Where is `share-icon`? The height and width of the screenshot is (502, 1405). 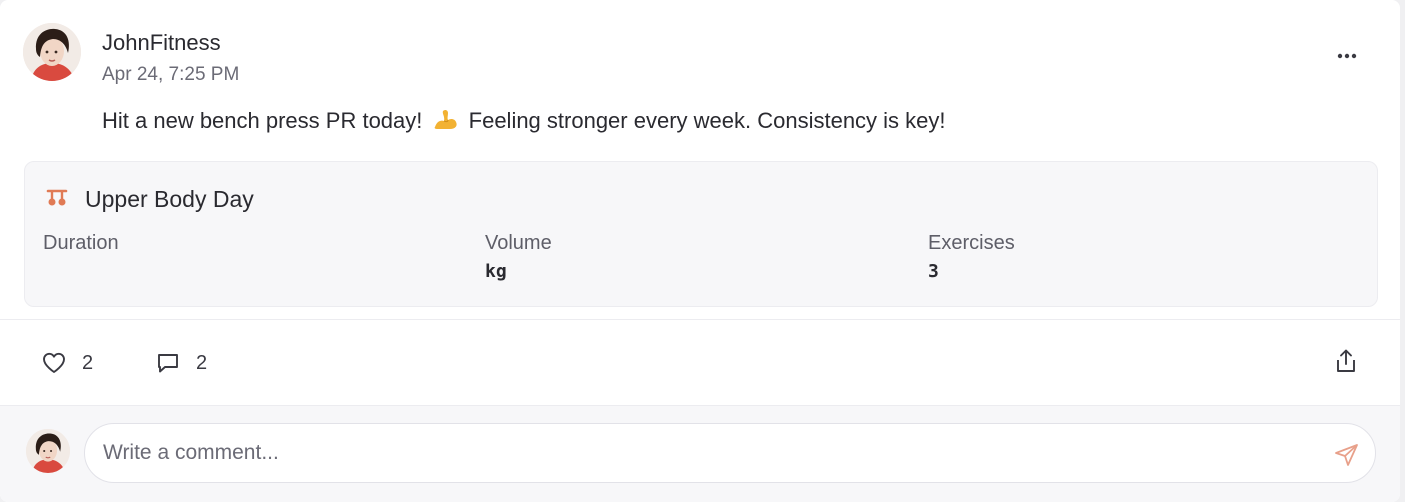
share-icon is located at coordinates (1346, 360).